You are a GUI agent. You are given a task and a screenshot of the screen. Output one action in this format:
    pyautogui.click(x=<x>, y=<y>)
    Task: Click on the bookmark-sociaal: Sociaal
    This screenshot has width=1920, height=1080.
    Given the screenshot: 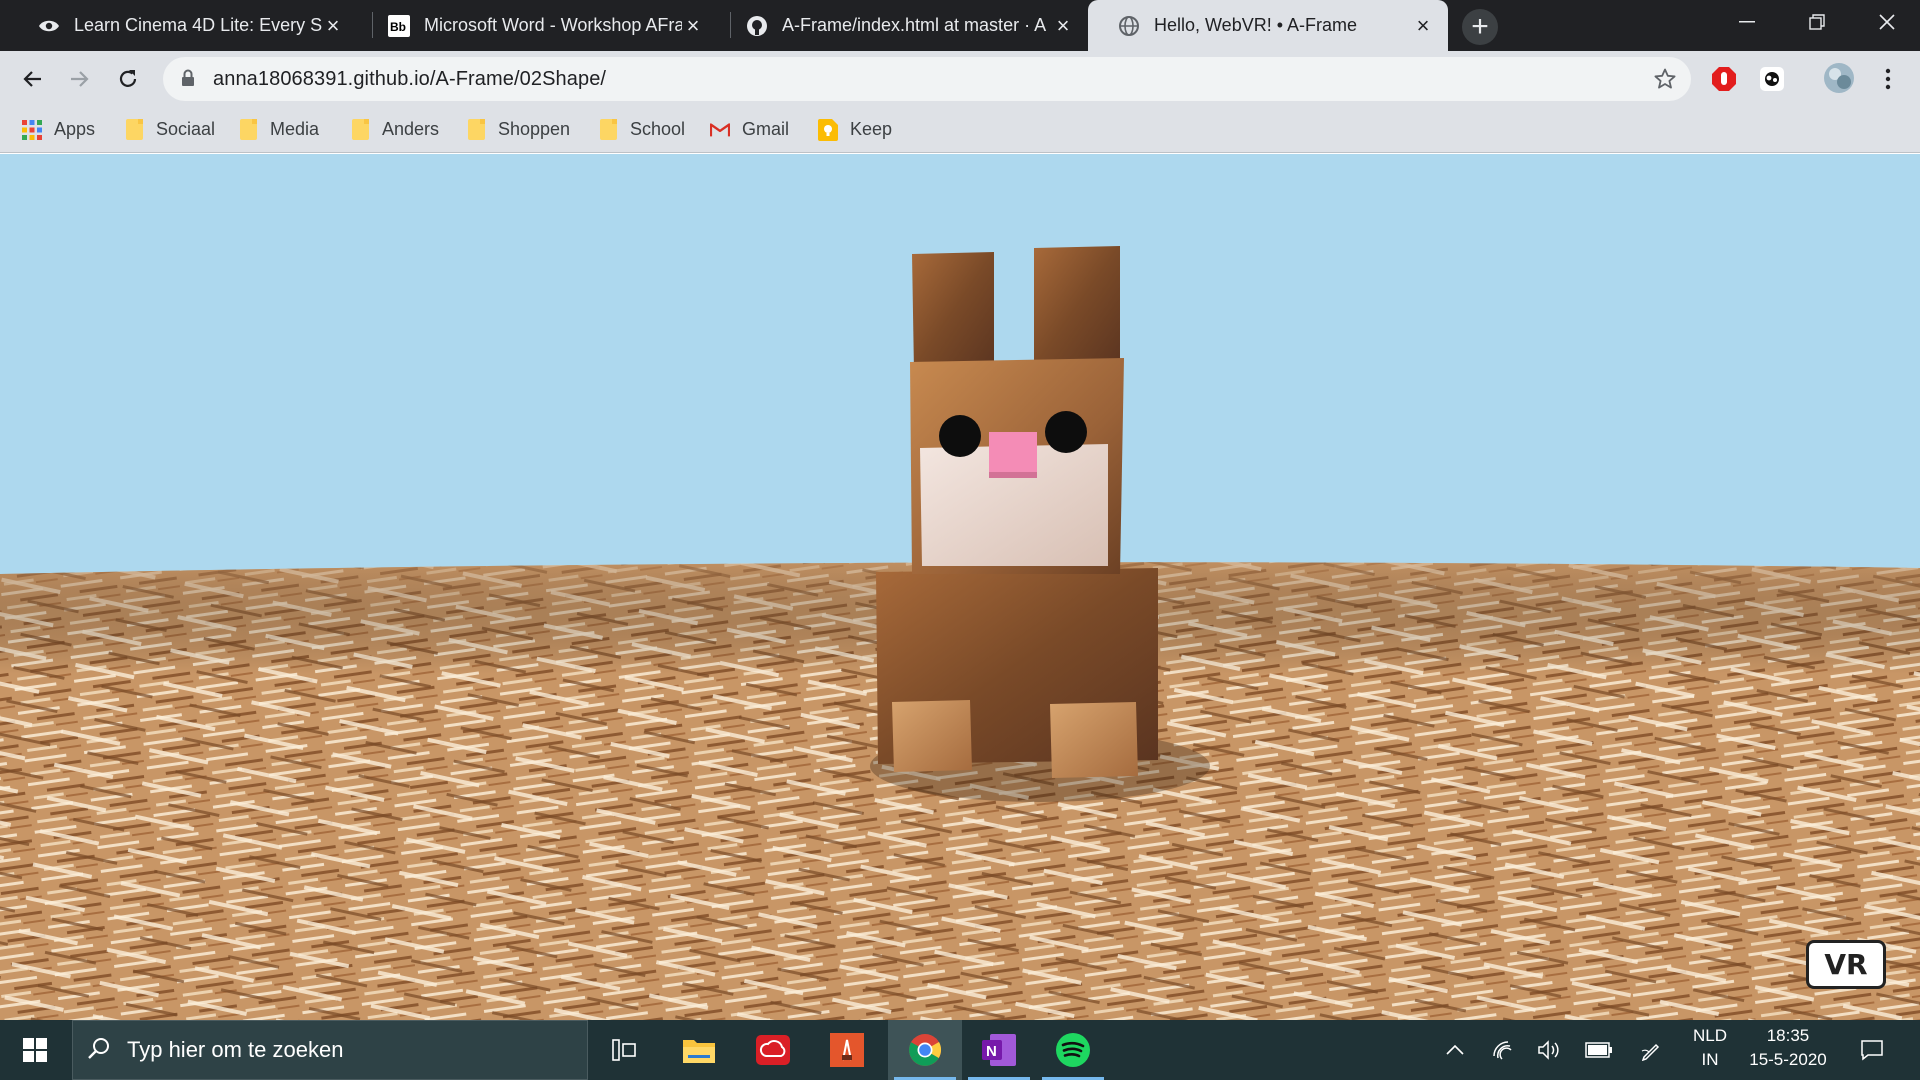 What is the action you would take?
    pyautogui.click(x=169, y=129)
    